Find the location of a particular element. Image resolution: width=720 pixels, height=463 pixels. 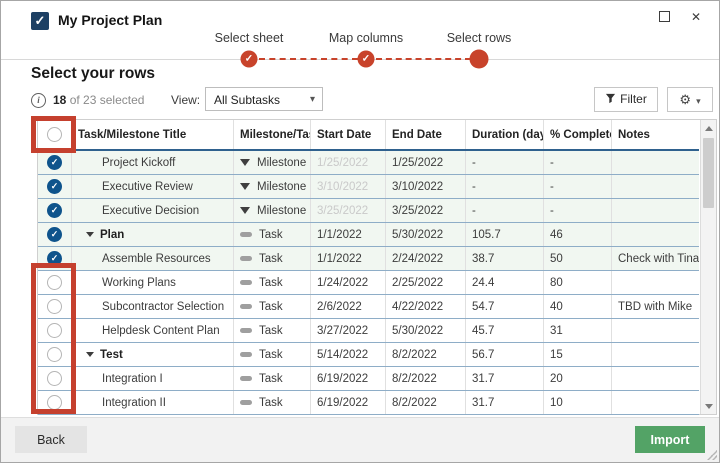

row-complete-cell: - is located at coordinates (578, 186).